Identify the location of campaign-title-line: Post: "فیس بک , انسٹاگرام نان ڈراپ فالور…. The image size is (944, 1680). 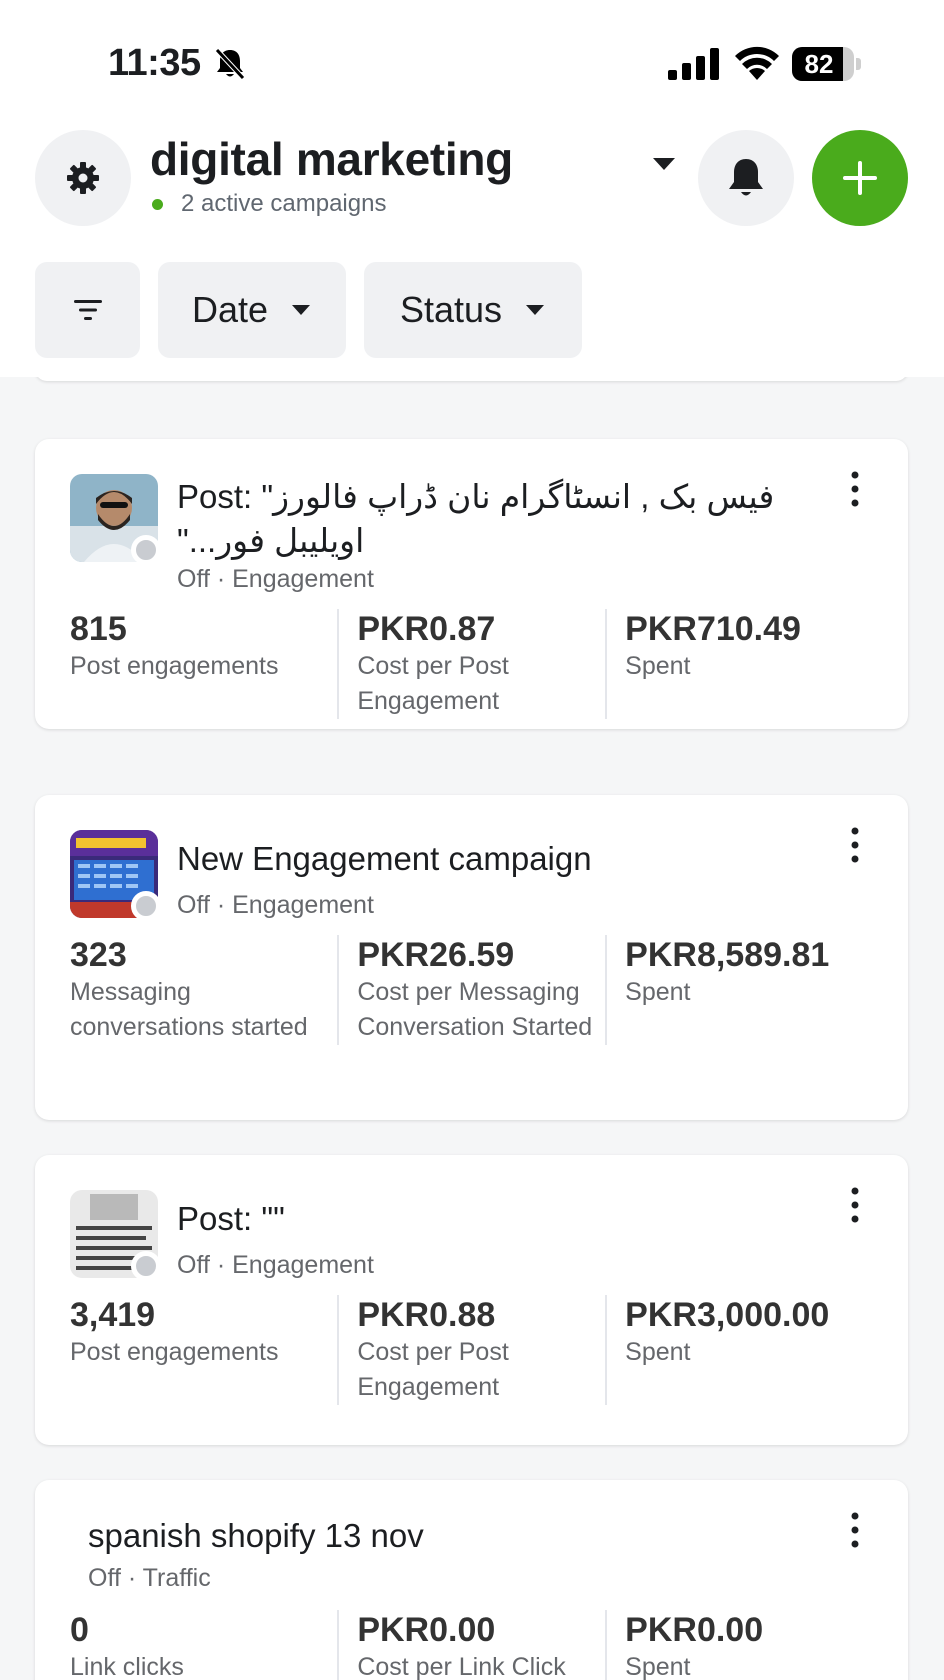
(476, 496).